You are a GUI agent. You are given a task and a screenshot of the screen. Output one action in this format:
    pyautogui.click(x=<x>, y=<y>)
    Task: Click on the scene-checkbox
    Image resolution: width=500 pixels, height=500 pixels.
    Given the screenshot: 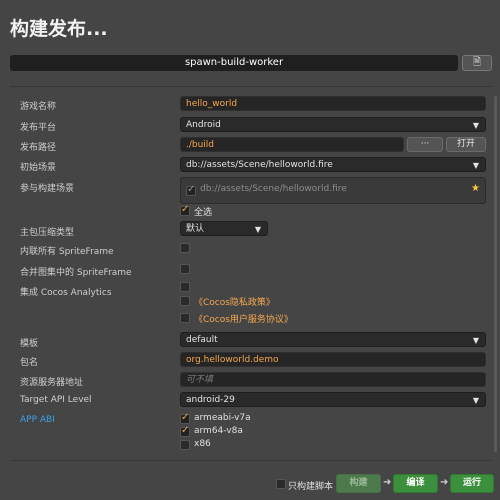 What is the action you would take?
    pyautogui.click(x=191, y=190)
    